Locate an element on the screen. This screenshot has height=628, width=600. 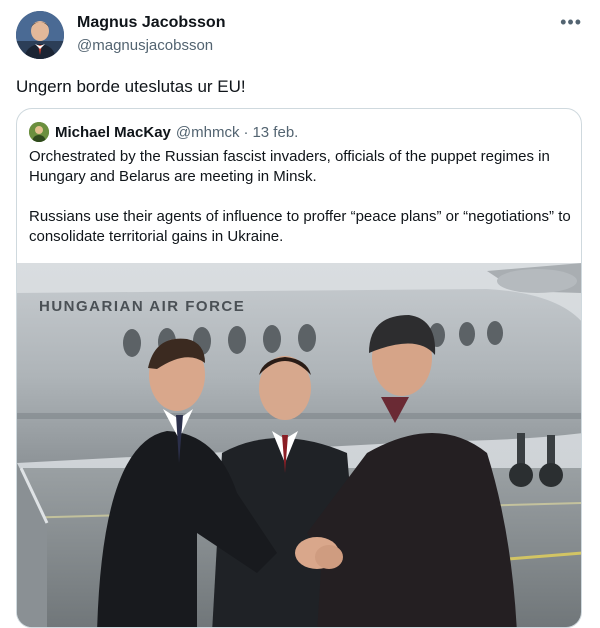
author-handle: @magnusjacobsson is located at coordinates (145, 45).